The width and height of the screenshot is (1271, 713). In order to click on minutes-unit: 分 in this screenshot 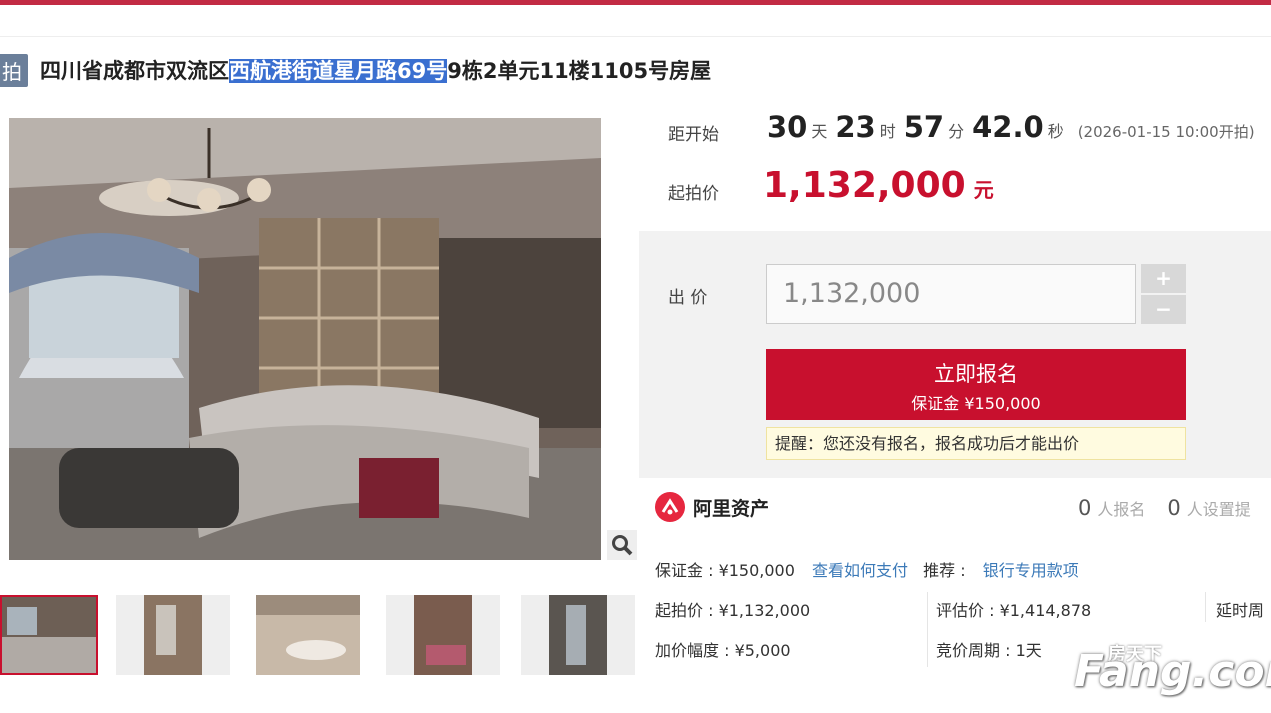, I will do `click(956, 131)`.